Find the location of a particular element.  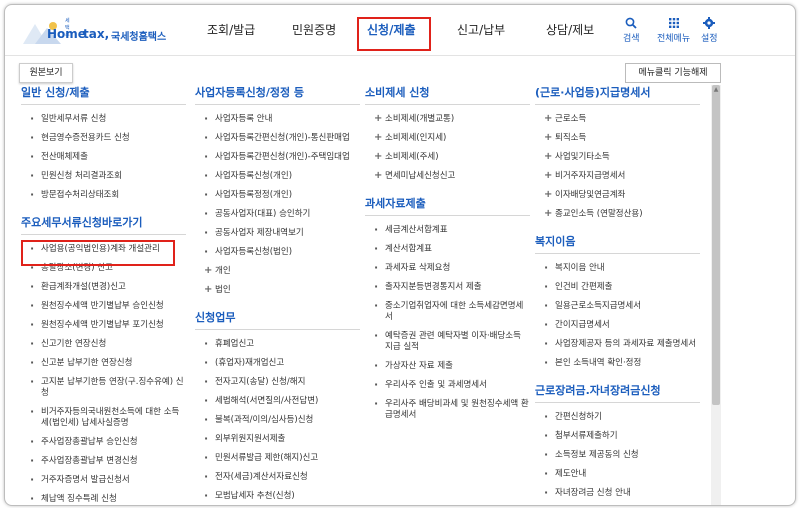

list-item: 민원서류발급 제한(해지)신고 is located at coordinates (281, 458).